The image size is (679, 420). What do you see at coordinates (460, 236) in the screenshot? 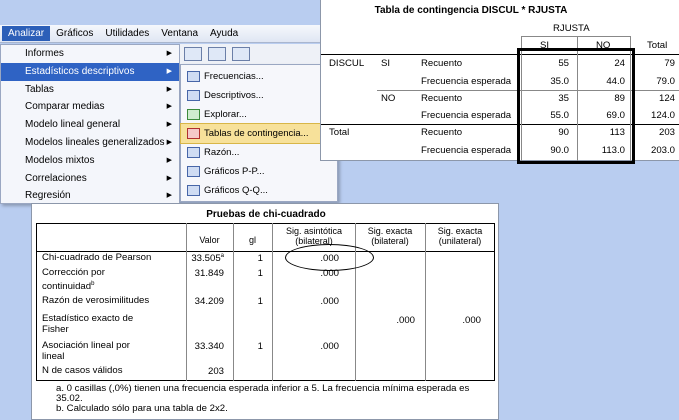
I see `header-sig-exacta-unilateral: Sig. exacta (unilateral)` at bounding box center [460, 236].